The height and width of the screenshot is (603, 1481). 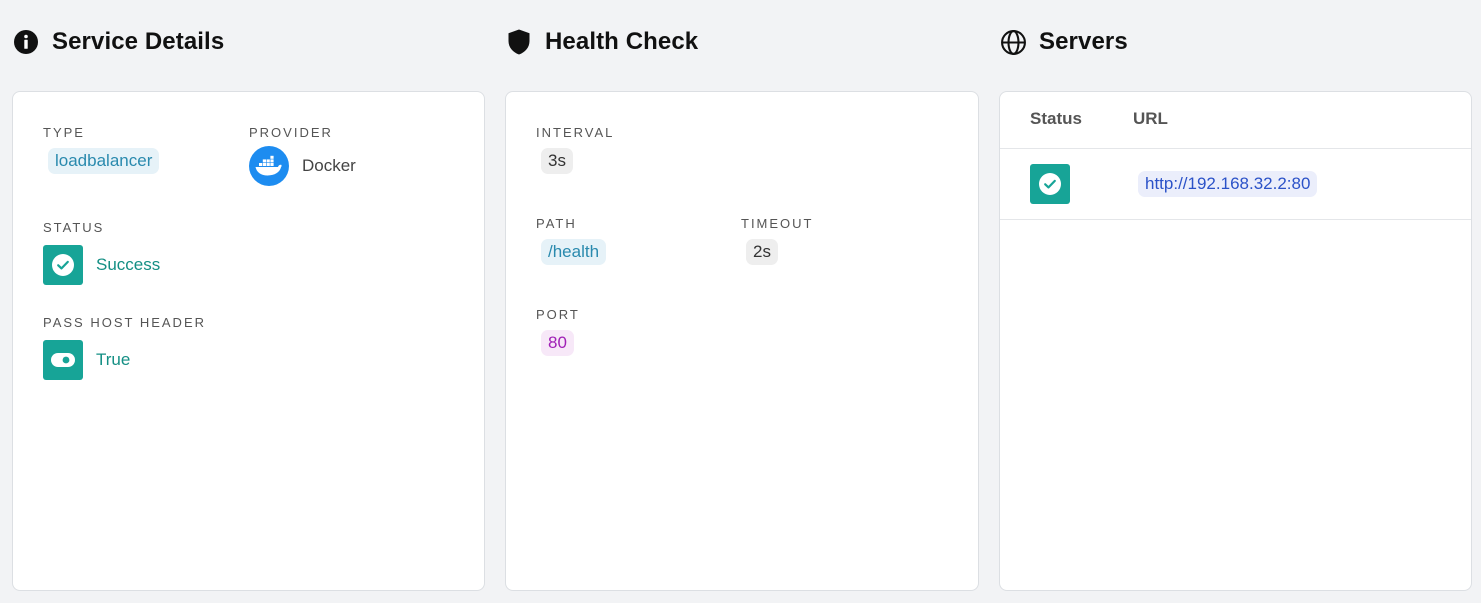 I want to click on interval-field: INTERVAL 3s, so click(x=575, y=149).